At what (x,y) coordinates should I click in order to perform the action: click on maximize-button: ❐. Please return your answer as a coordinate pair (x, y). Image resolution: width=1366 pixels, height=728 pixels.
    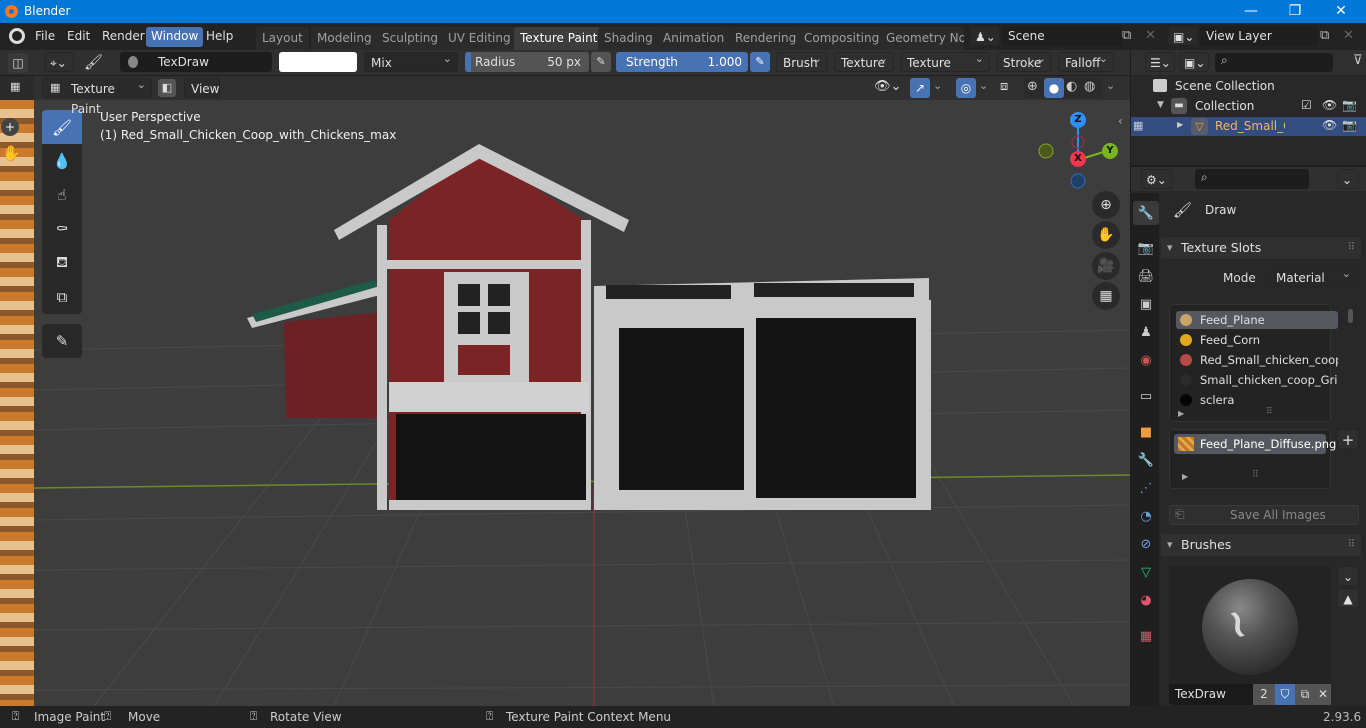
    Looking at the image, I should click on (1295, 11).